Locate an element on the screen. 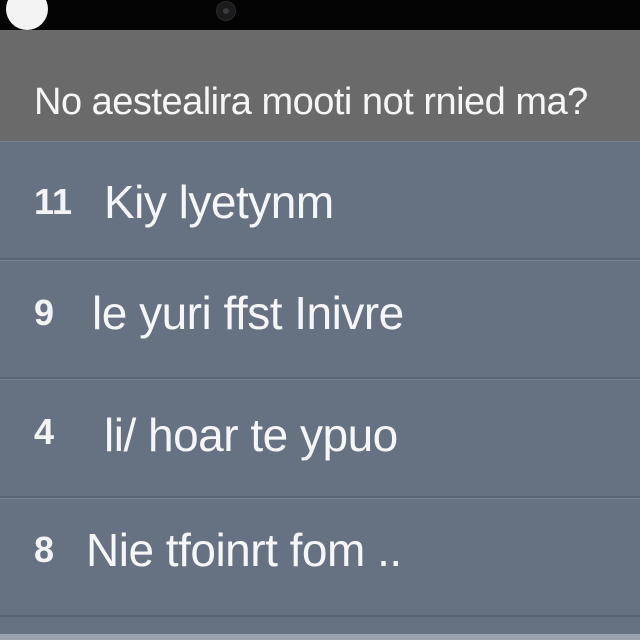  top-bar is located at coordinates (320, 15).